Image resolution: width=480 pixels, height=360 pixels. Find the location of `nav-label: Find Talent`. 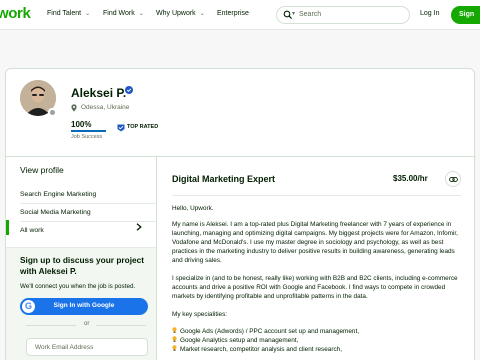

nav-label: Find Talent is located at coordinates (64, 13).